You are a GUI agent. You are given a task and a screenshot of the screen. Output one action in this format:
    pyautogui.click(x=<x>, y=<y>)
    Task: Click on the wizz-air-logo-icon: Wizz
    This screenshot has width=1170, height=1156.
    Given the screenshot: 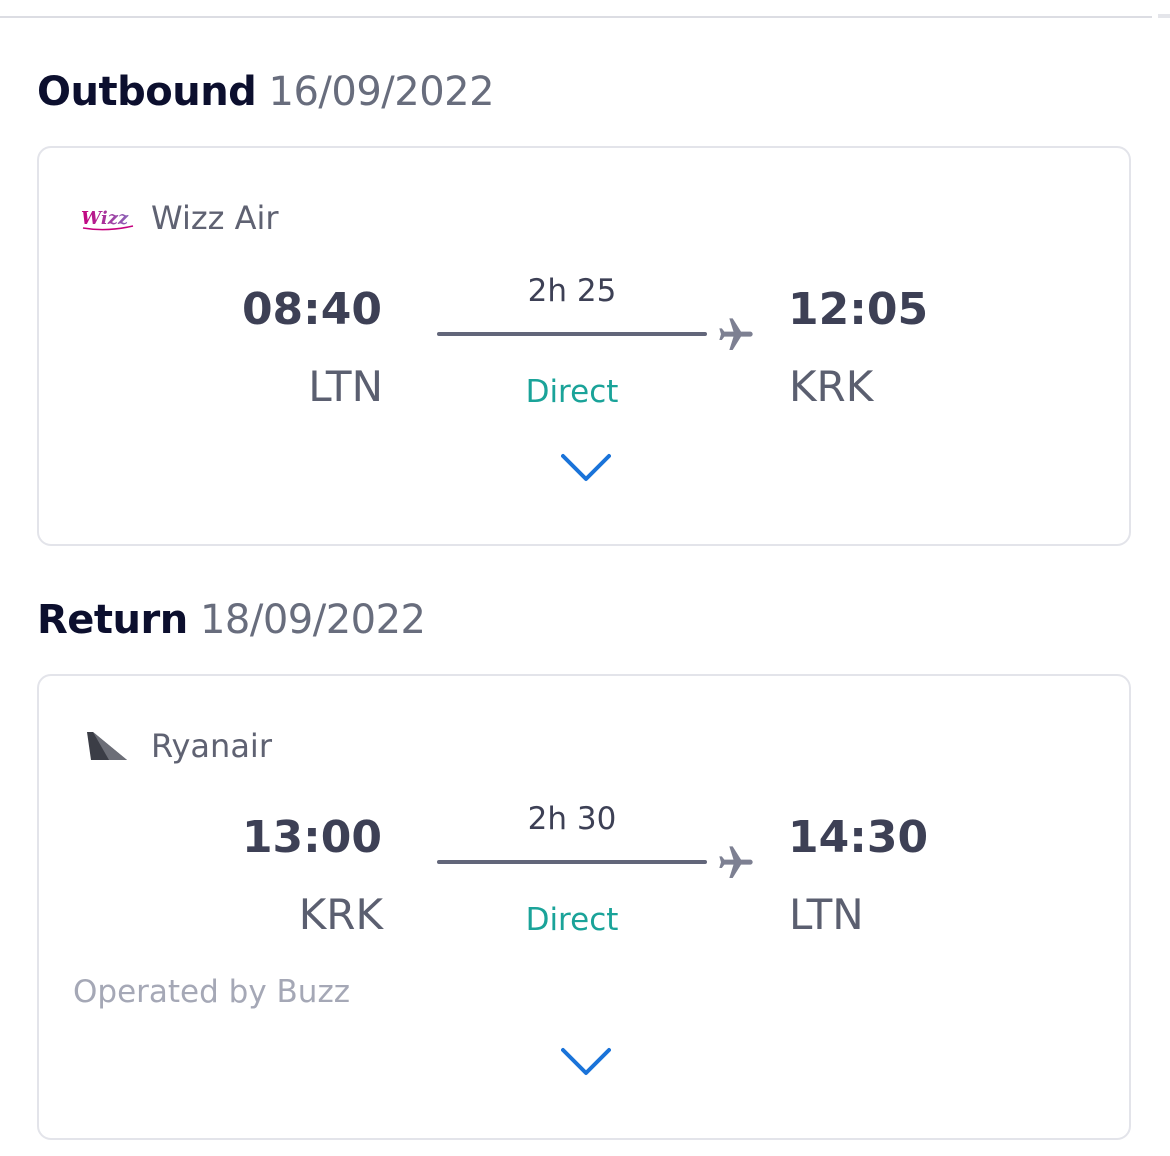 What is the action you would take?
    pyautogui.click(x=107, y=218)
    